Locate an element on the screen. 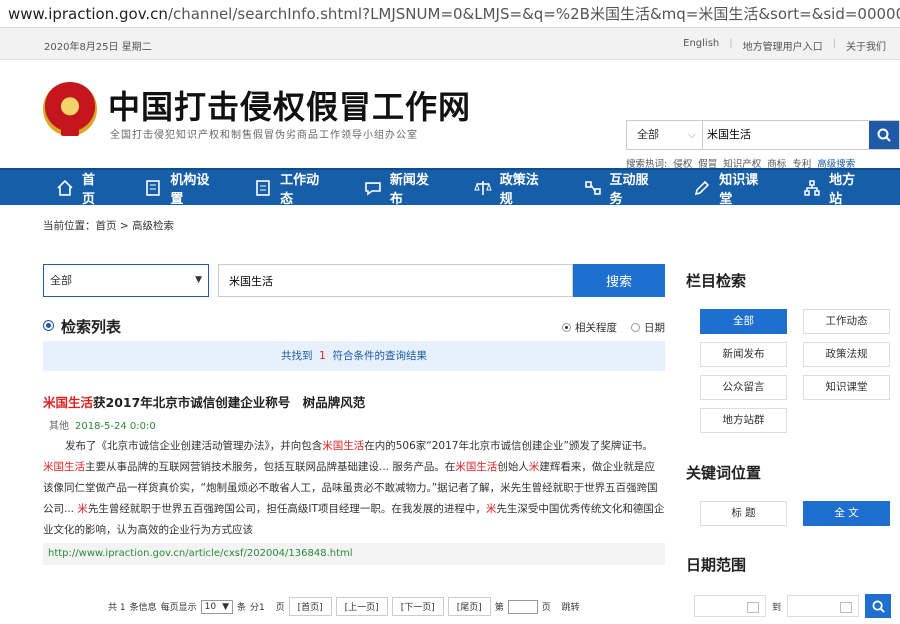  result-title: 米国生活获2017年北京市诚信创建企业称号 树品牌风范 is located at coordinates (354, 401).